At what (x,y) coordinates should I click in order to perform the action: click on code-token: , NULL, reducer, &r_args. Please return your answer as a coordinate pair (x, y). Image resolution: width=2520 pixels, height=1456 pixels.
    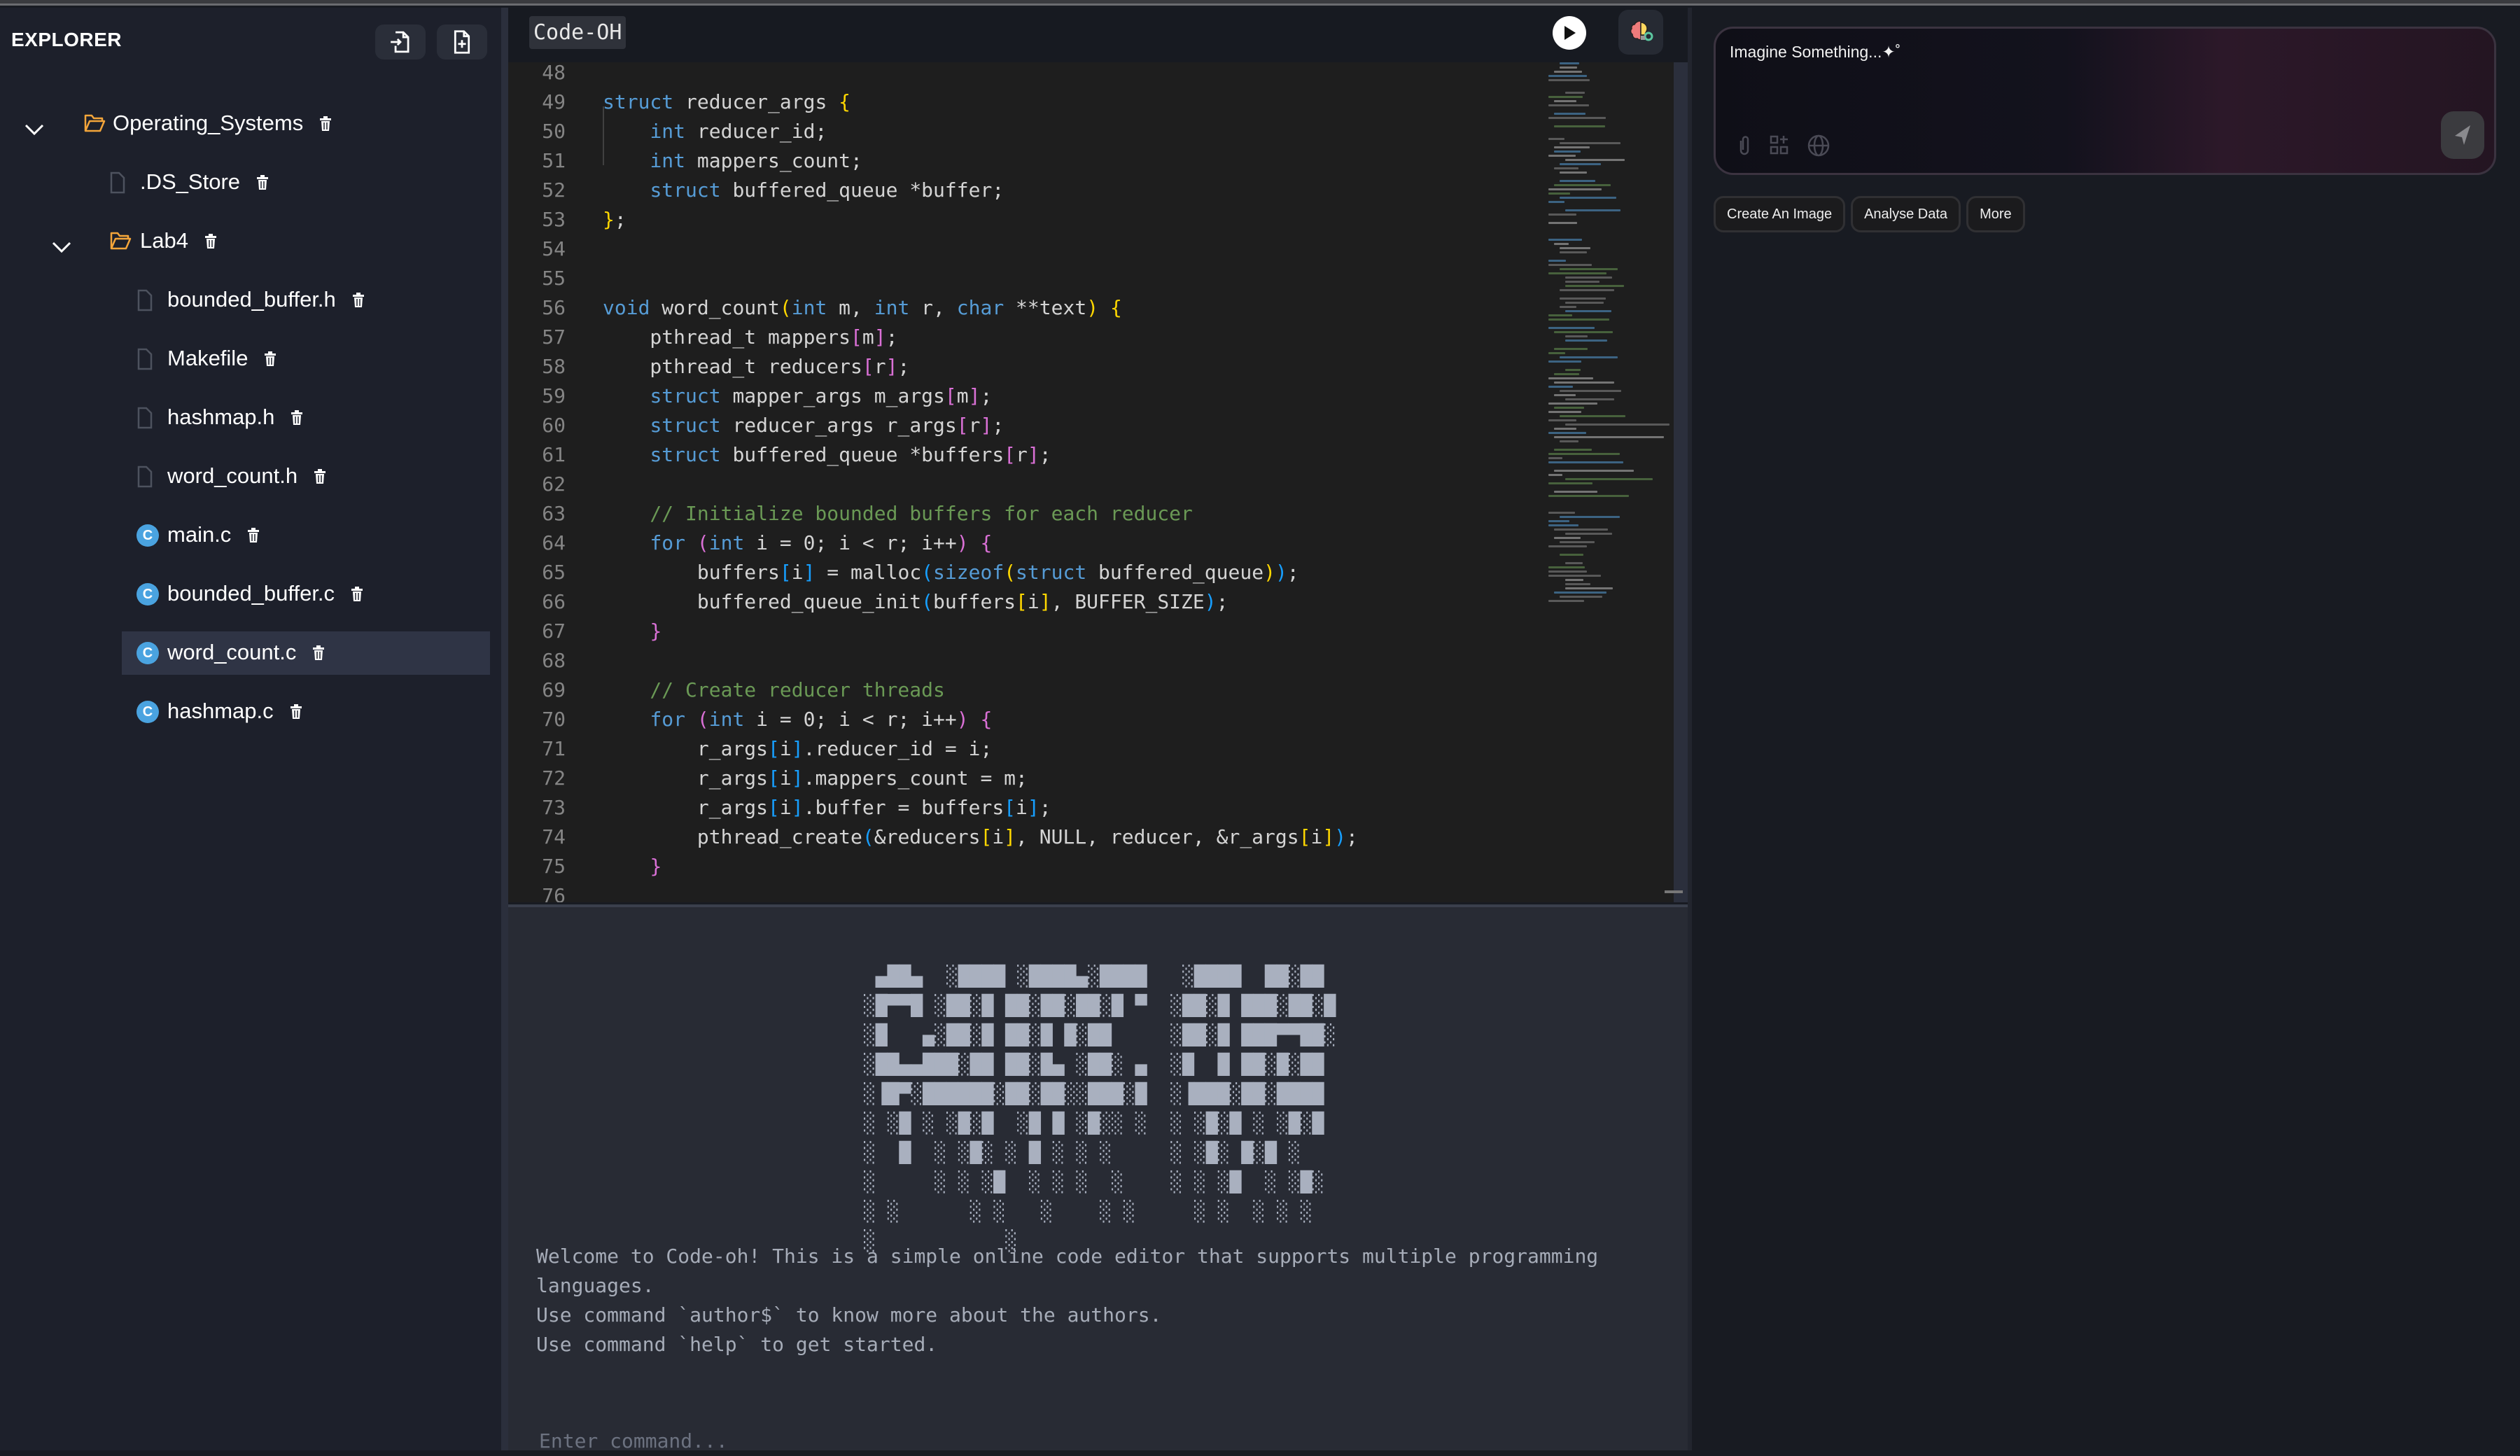
    Looking at the image, I should click on (1157, 836).